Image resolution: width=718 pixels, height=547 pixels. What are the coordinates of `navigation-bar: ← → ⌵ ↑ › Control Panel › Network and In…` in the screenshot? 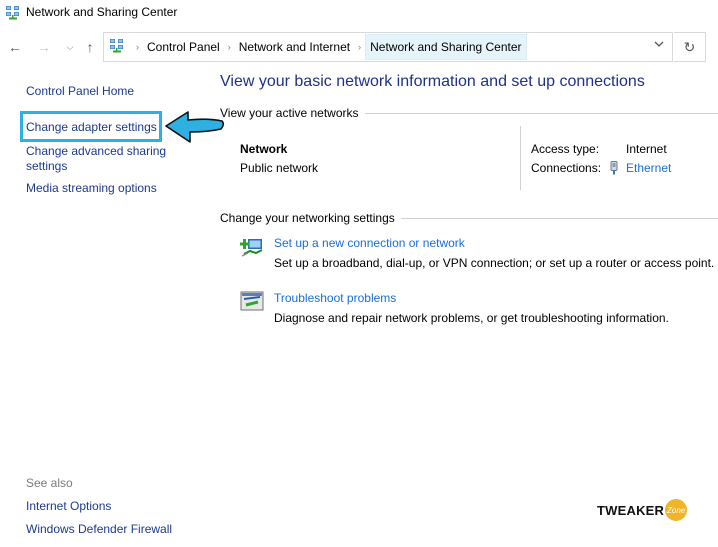 It's located at (359, 47).